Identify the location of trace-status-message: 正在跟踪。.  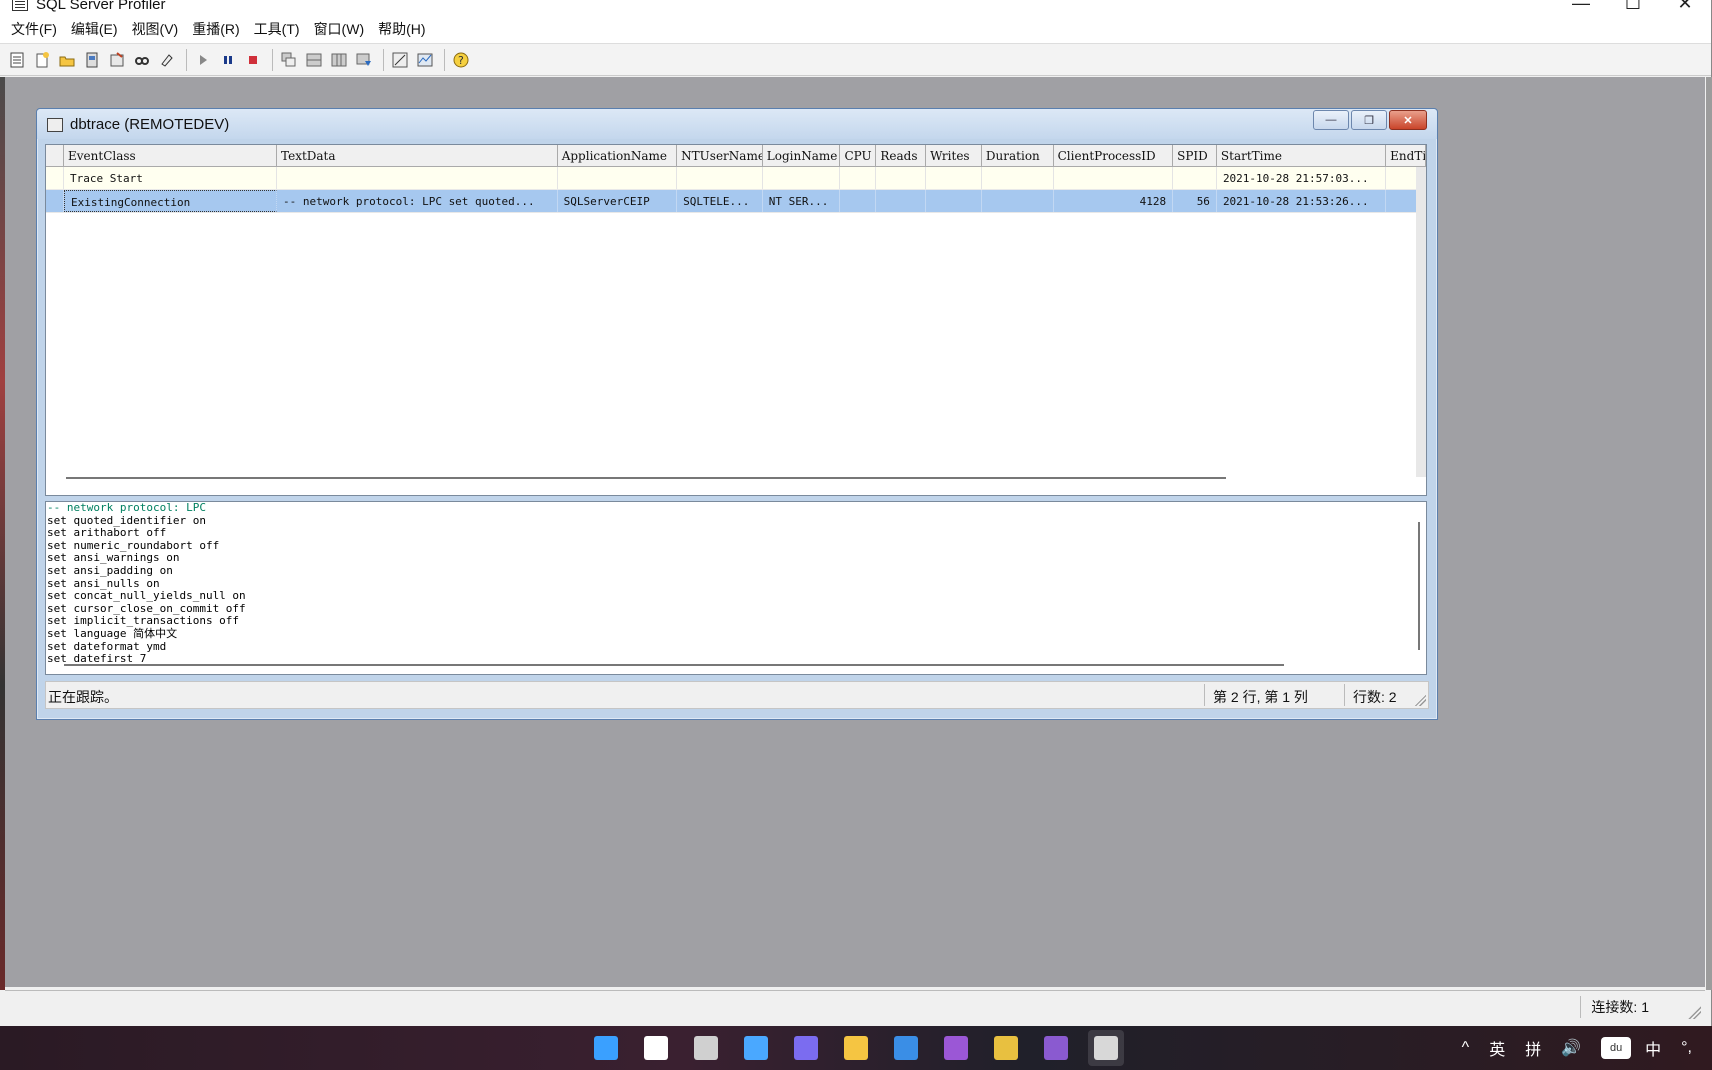
(83, 697).